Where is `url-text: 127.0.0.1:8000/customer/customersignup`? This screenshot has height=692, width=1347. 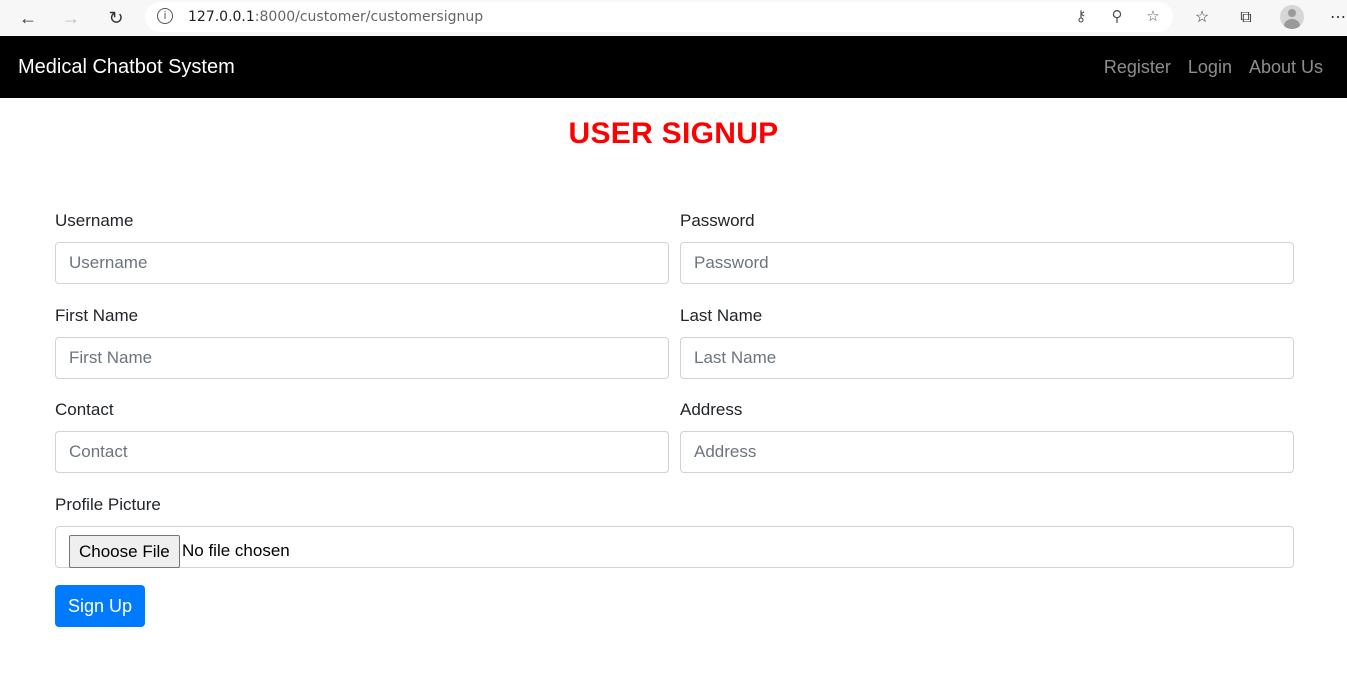
url-text: 127.0.0.1:8000/customer/customersignup is located at coordinates (335, 17).